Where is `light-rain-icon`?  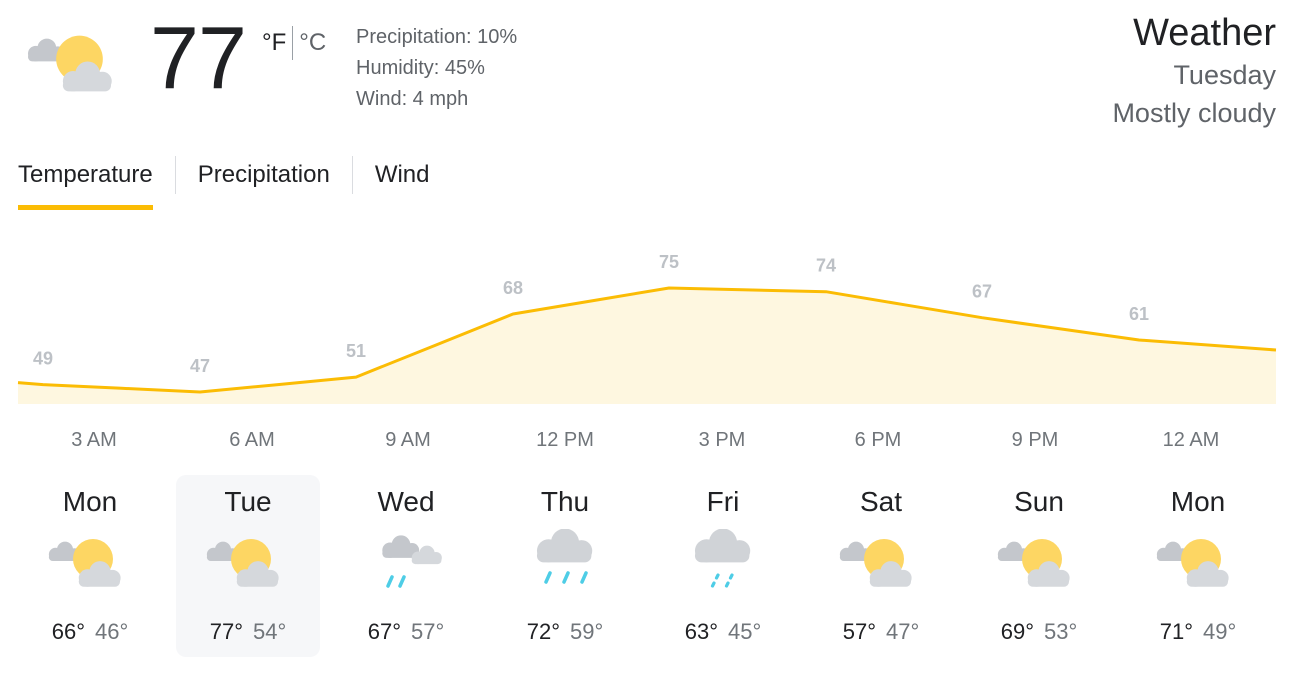
light-rain-icon is located at coordinates (723, 564).